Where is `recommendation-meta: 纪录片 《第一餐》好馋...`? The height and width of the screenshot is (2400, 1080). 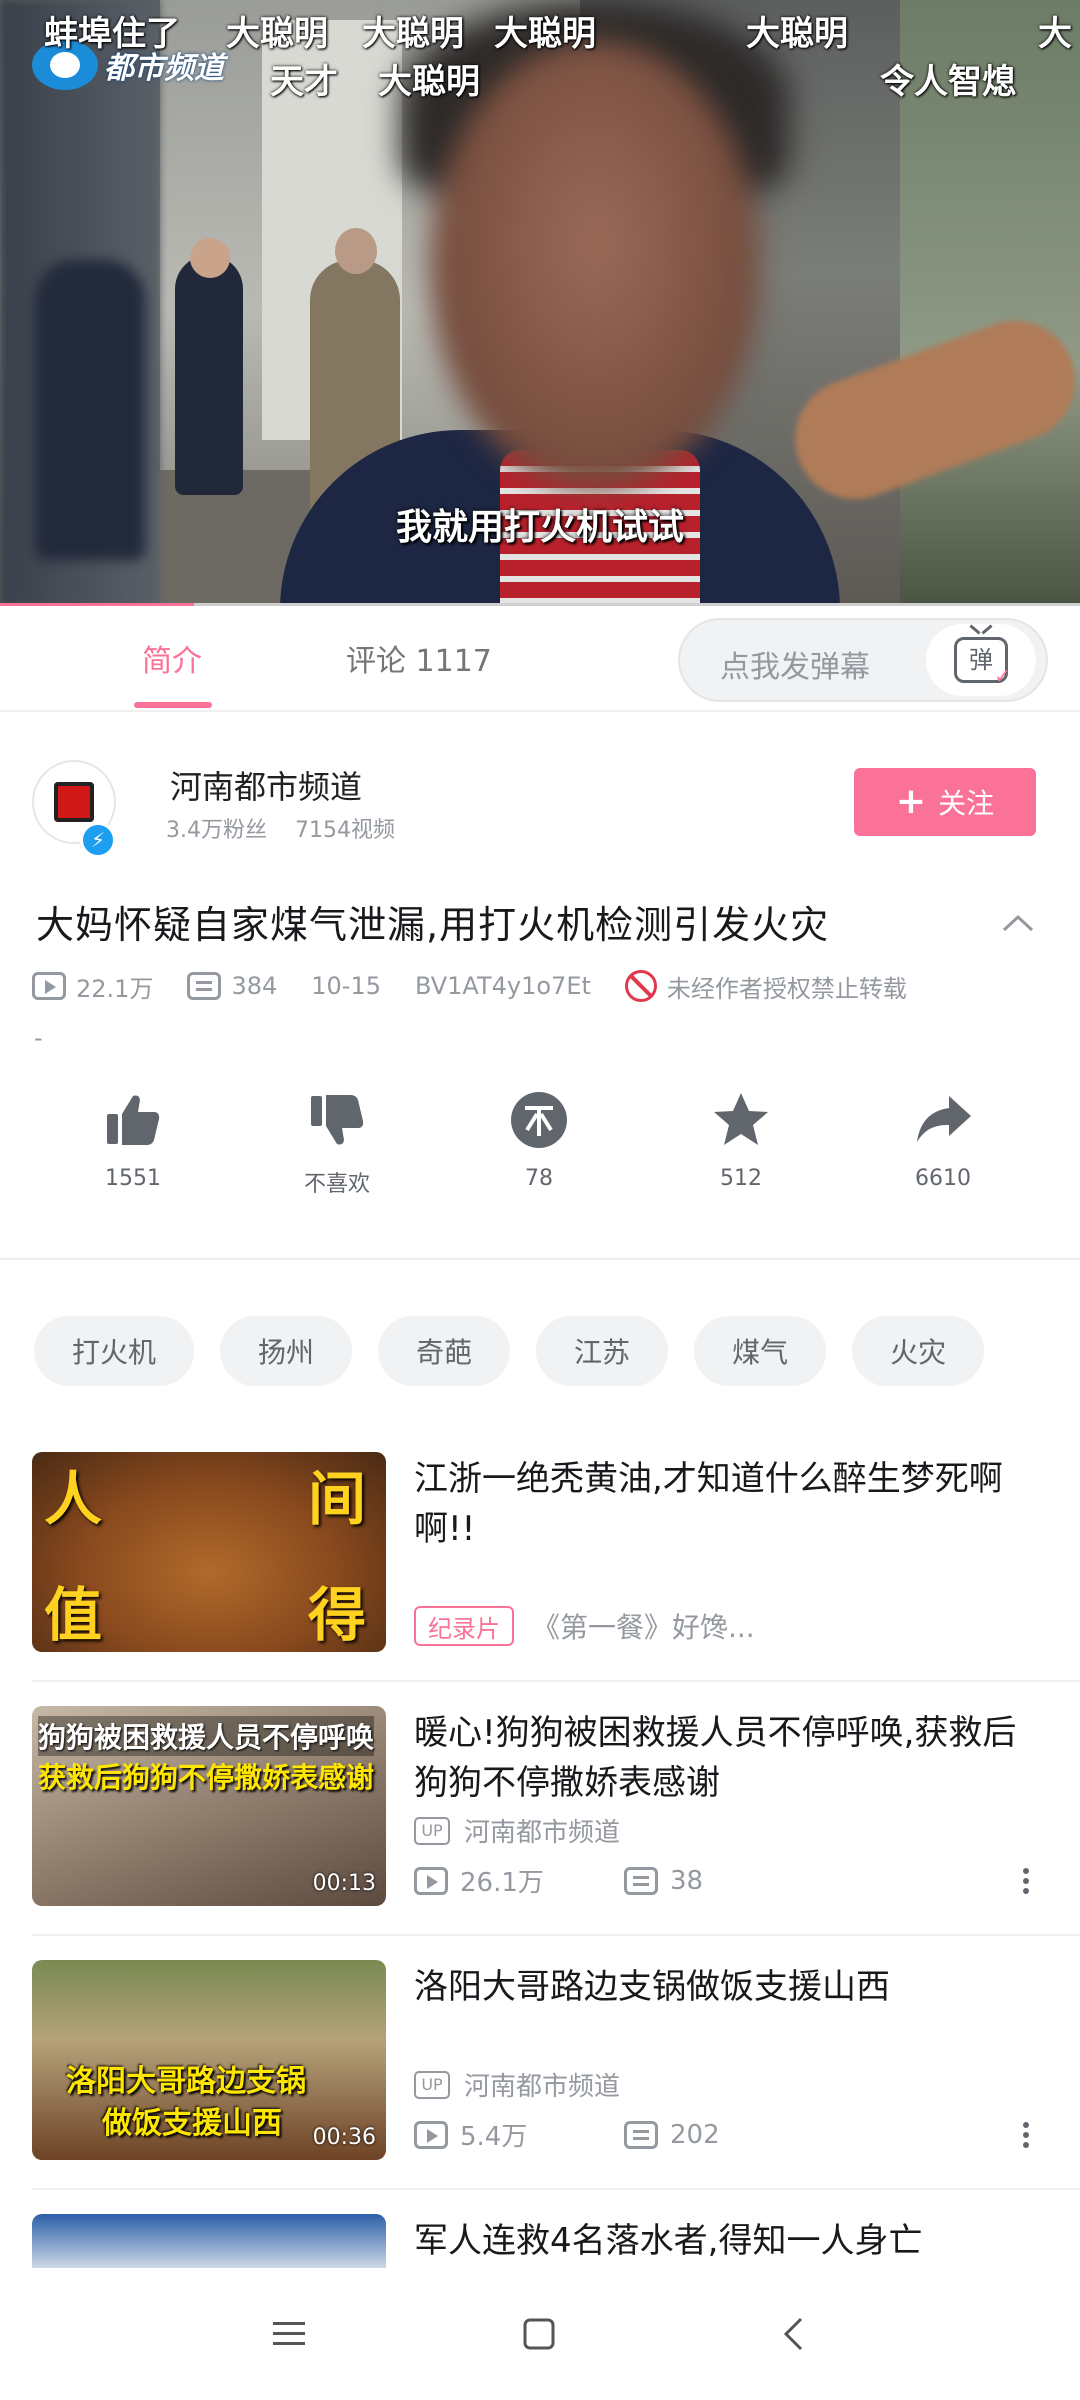 recommendation-meta: 纪录片 《第一餐》好馋... is located at coordinates (584, 1626).